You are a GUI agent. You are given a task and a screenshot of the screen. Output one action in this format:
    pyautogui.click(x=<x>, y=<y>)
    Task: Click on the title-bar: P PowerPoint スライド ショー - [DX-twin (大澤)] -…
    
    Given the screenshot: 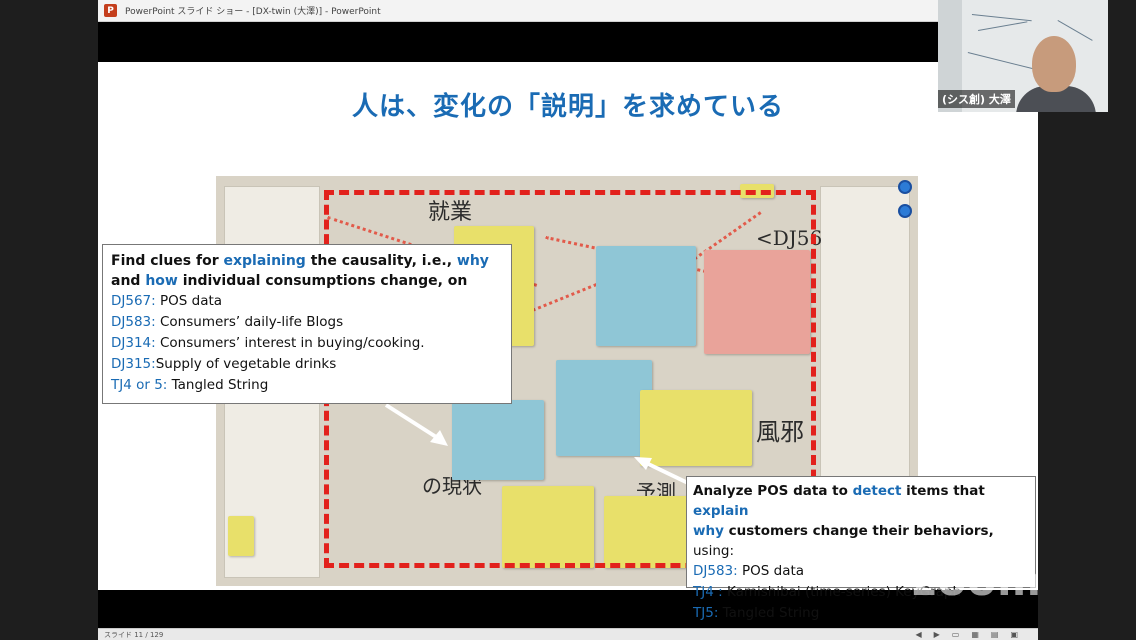 What is the action you would take?
    pyautogui.click(x=568, y=11)
    